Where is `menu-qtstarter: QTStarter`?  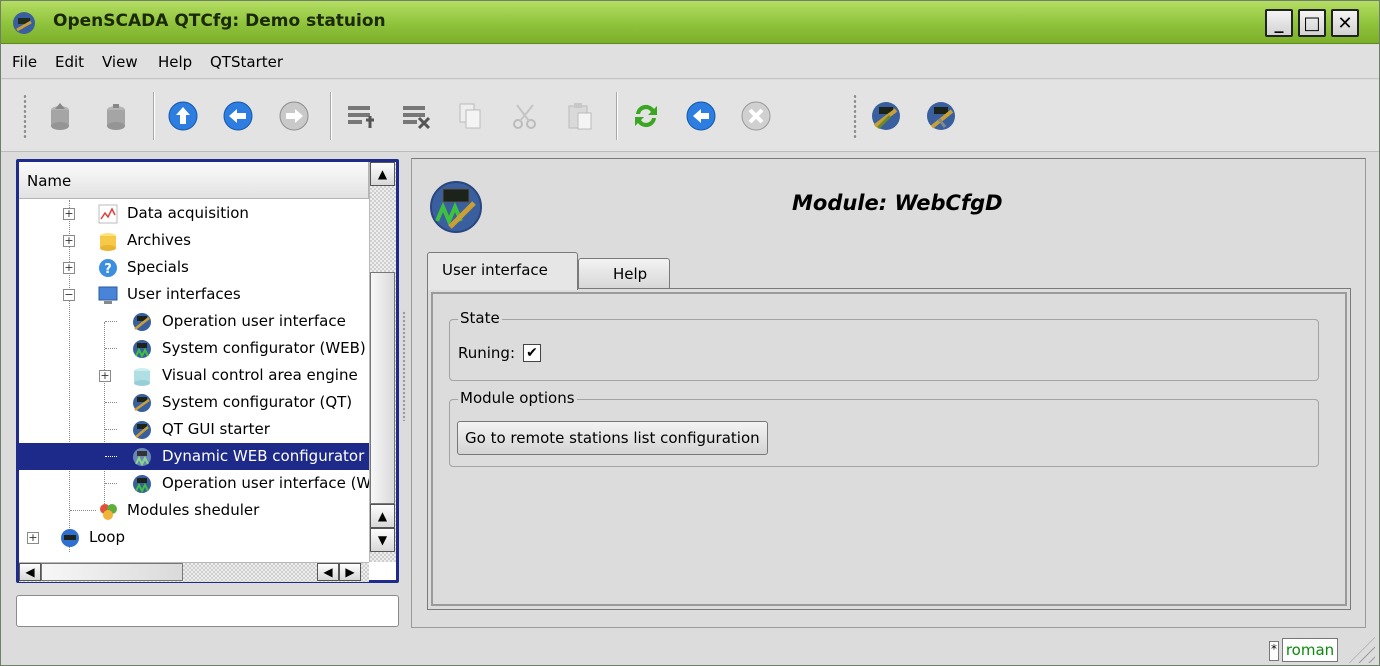
menu-qtstarter: QTStarter is located at coordinates (246, 62).